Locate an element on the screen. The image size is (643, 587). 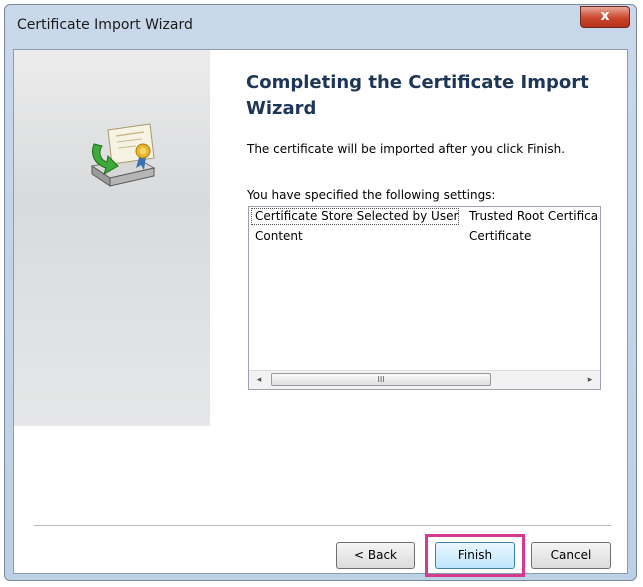
back-button: < Back is located at coordinates (375, 555).